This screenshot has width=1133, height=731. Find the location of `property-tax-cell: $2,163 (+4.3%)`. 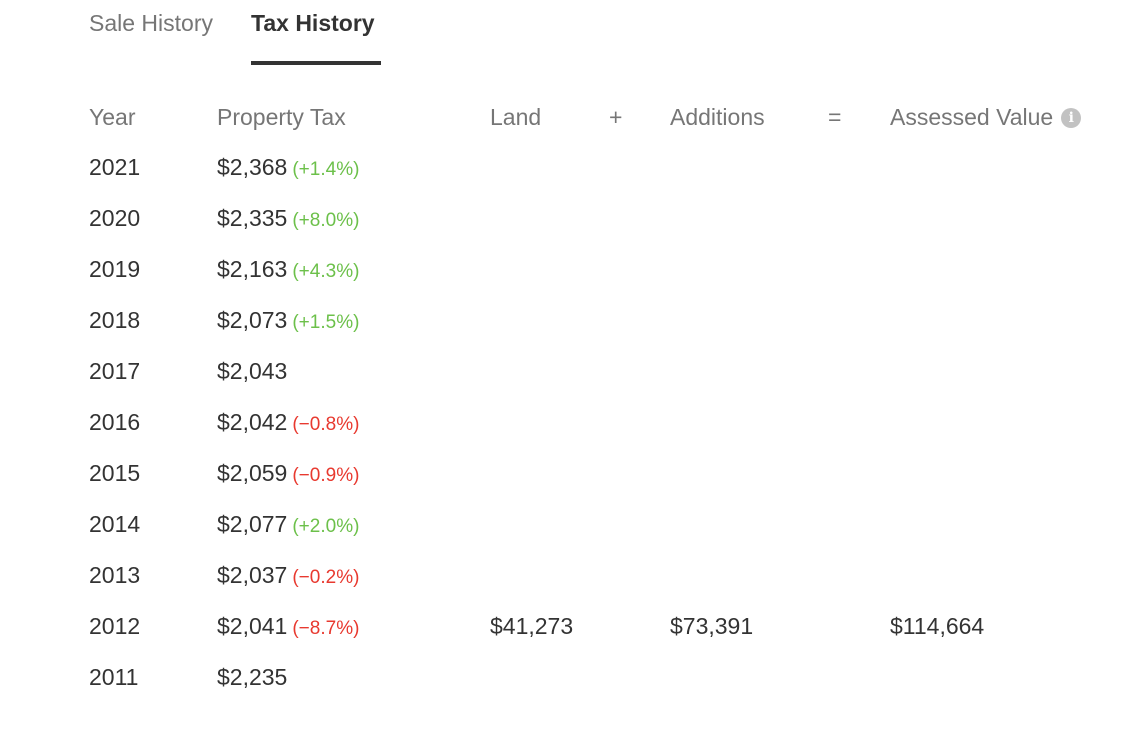

property-tax-cell: $2,163 (+4.3%) is located at coordinates (288, 269).